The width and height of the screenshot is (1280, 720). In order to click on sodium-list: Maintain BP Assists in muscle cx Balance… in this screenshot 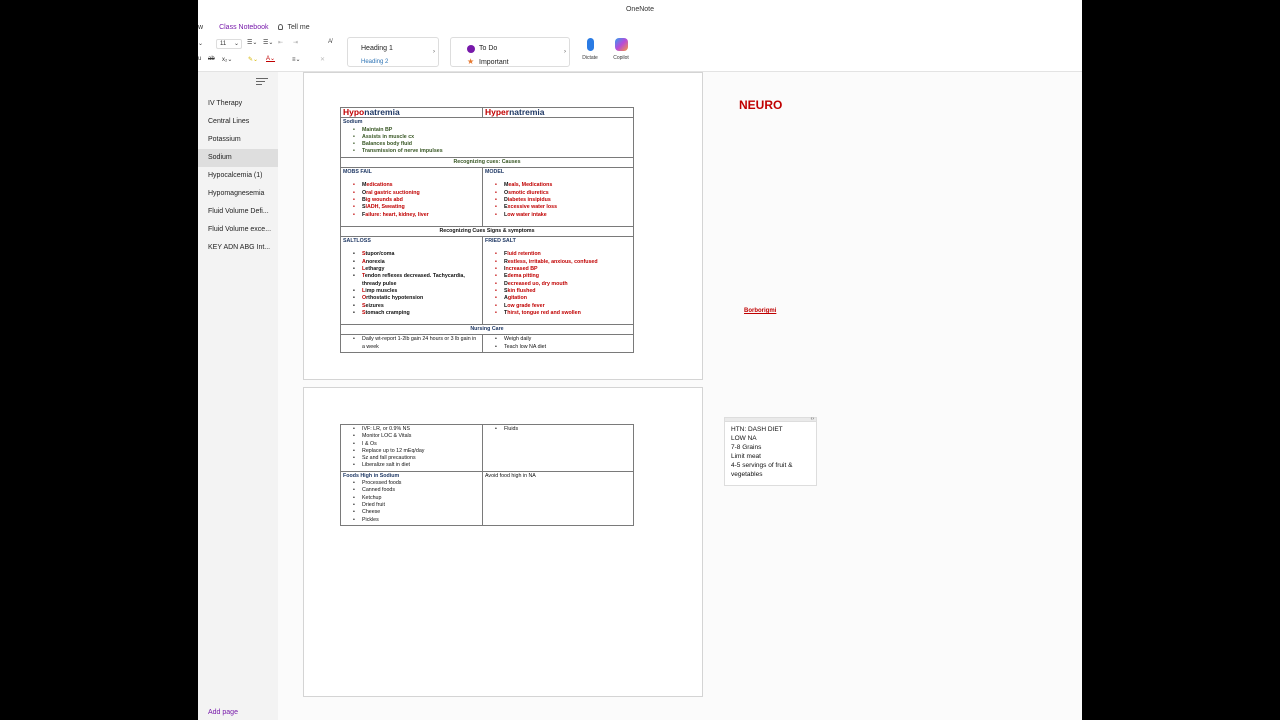, I will do `click(487, 141)`.